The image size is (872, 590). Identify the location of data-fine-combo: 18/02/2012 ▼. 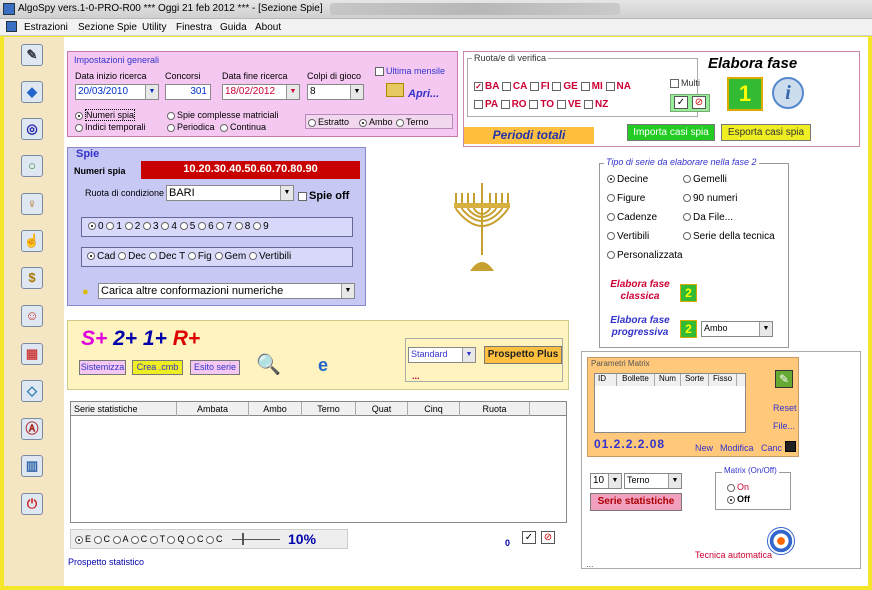
(261, 92).